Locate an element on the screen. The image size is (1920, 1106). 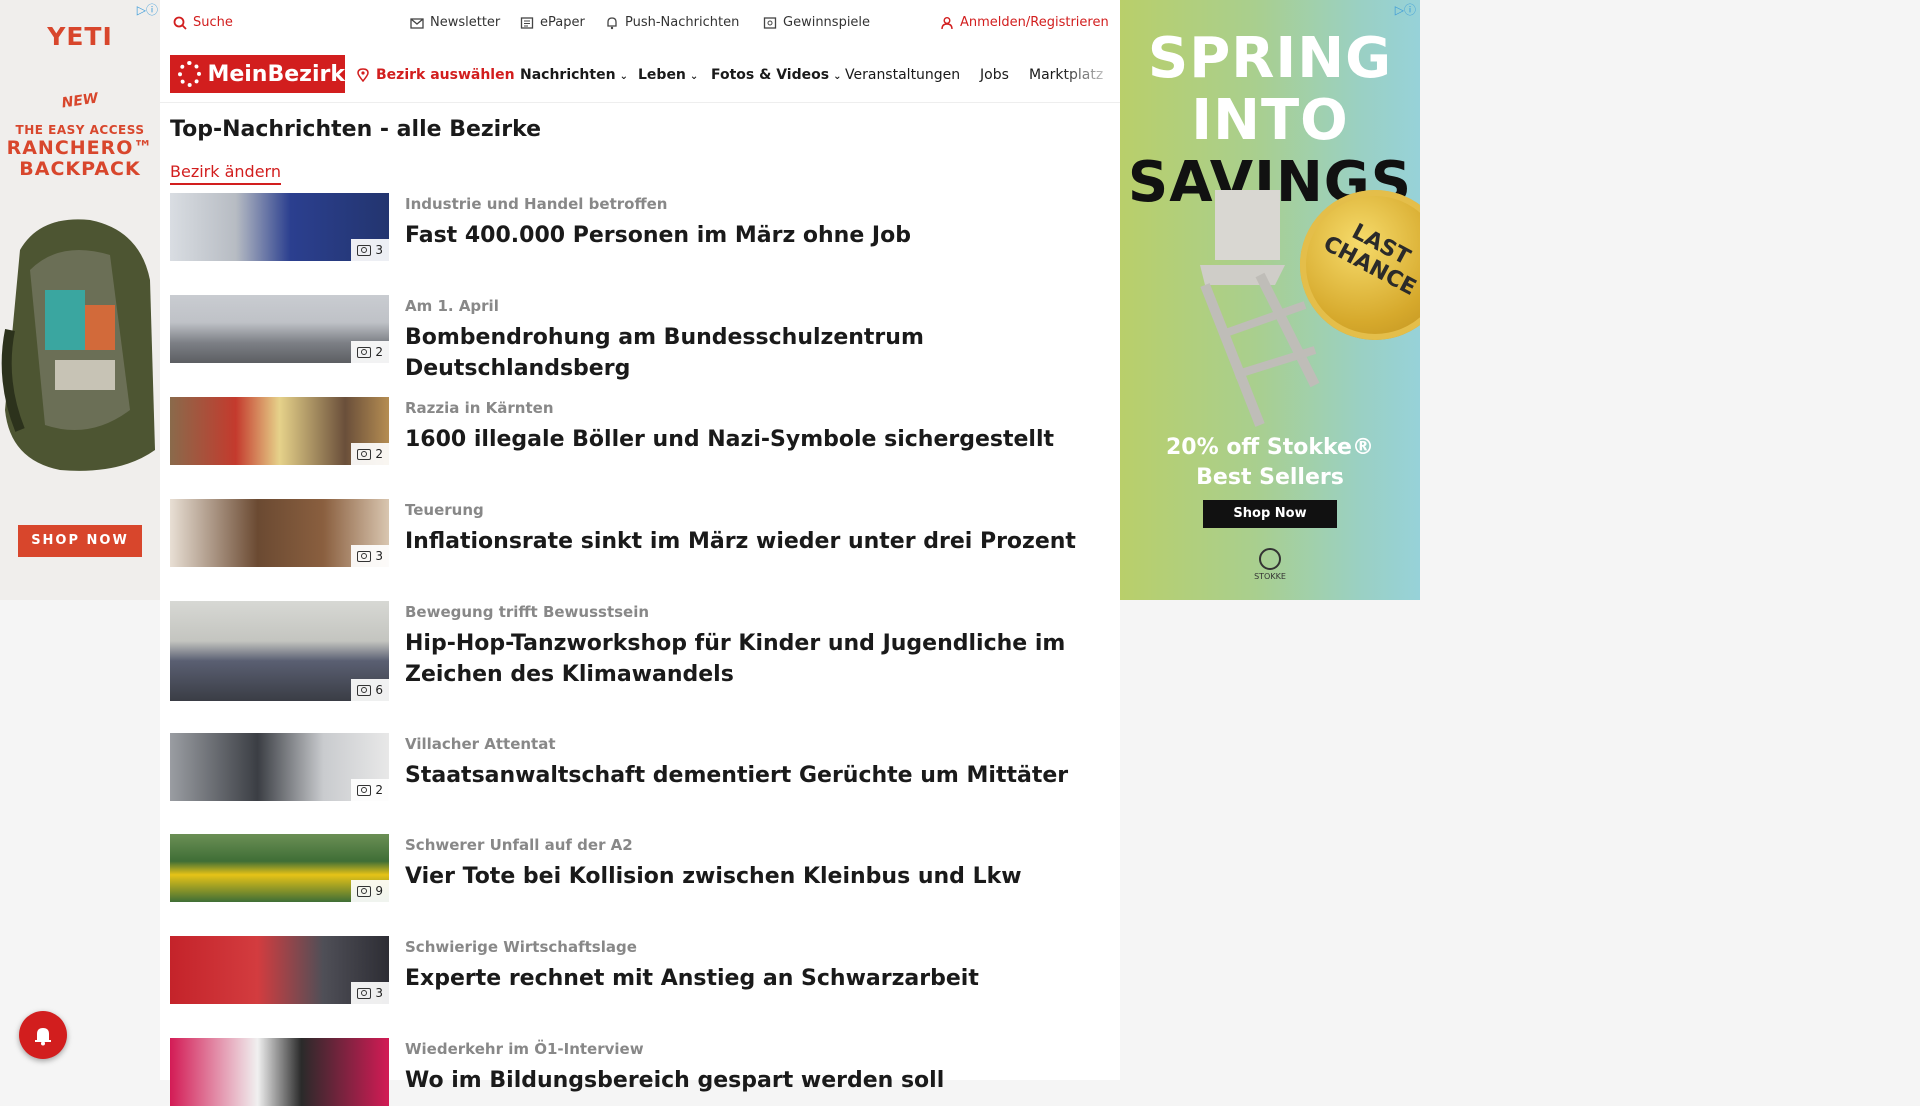
login-link: Anmelden/Registrieren is located at coordinates (1024, 22).